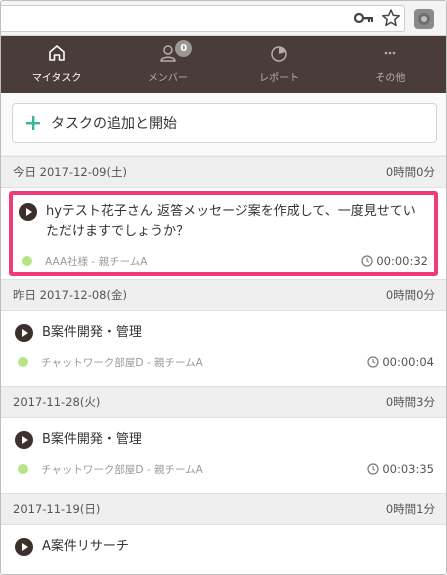  Describe the element at coordinates (70, 295) in the screenshot. I see `day-date: 昨日 2017-12-08(金)` at that location.